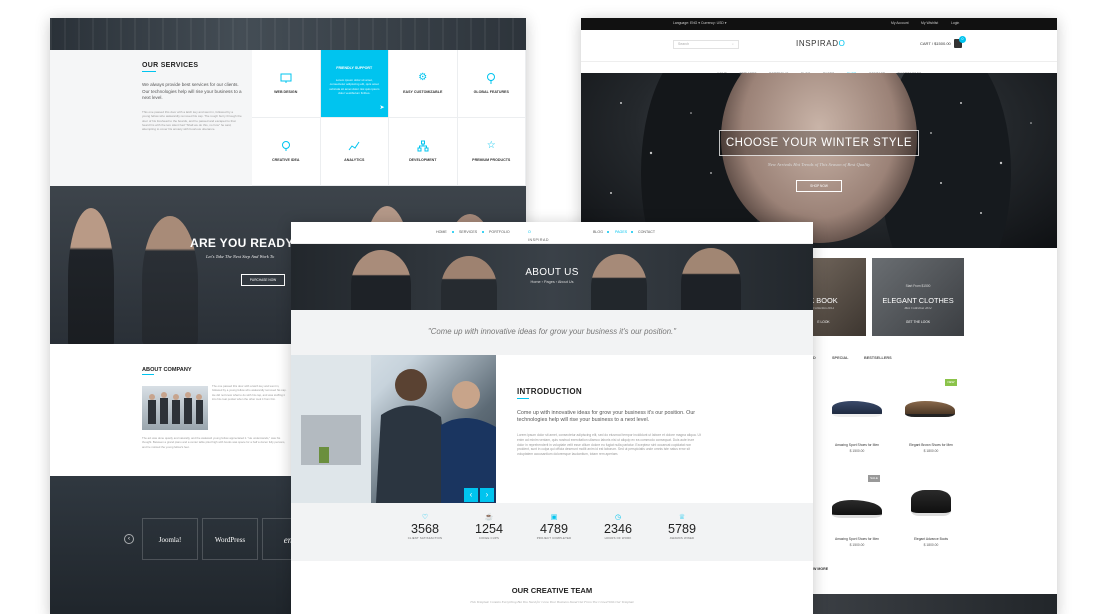  I want to click on stat-label: AWARDS WINED, so click(682, 538).